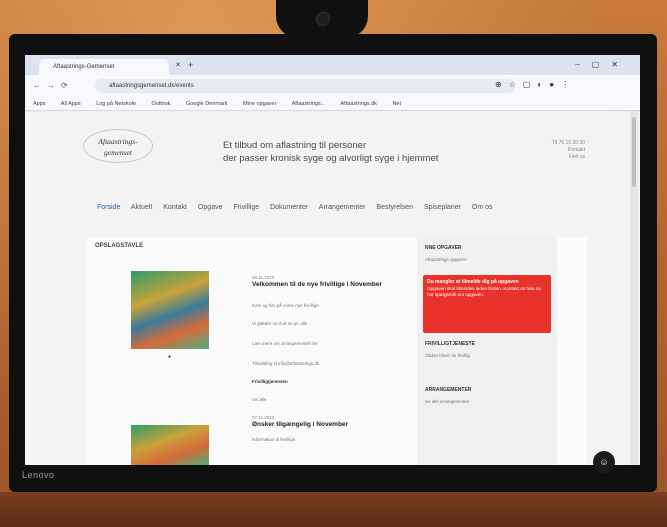 The image size is (667, 527). I want to click on sidebar-heading: NNE OPGAVER, so click(443, 248).